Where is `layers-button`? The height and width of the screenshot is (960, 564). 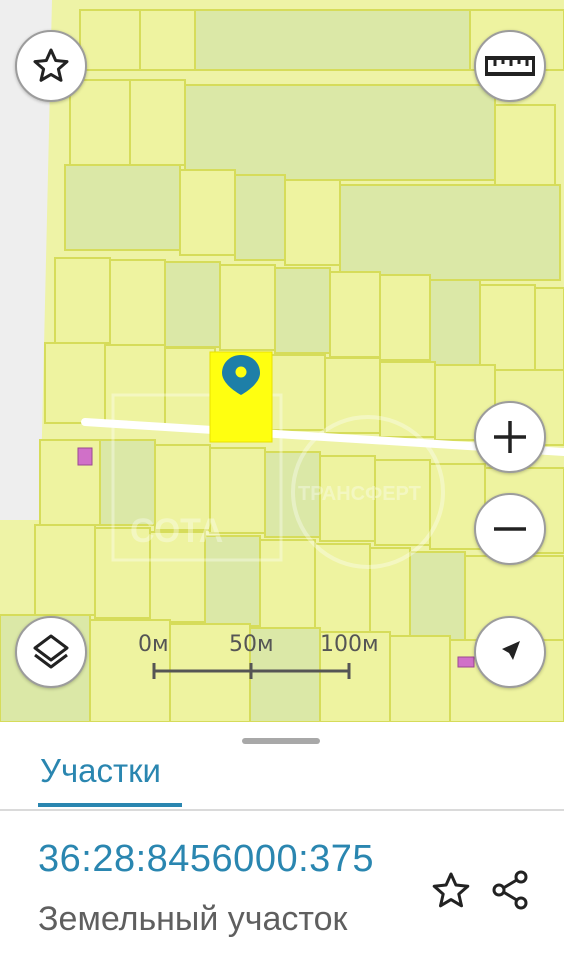 layers-button is located at coordinates (51, 652).